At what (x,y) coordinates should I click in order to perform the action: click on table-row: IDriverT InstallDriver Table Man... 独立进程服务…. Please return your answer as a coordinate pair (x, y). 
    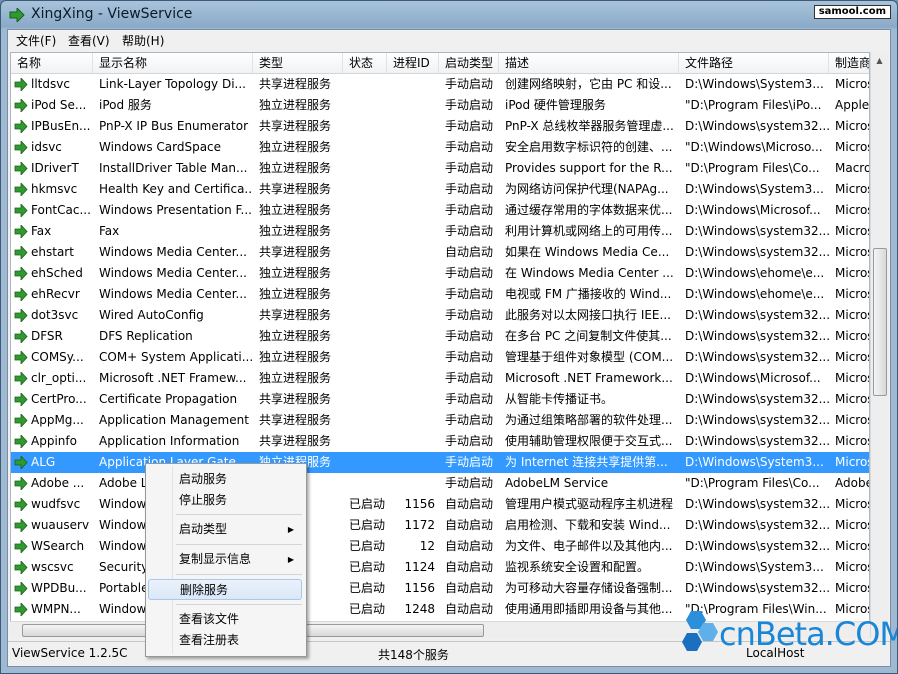
    Looking at the image, I should click on (440, 168).